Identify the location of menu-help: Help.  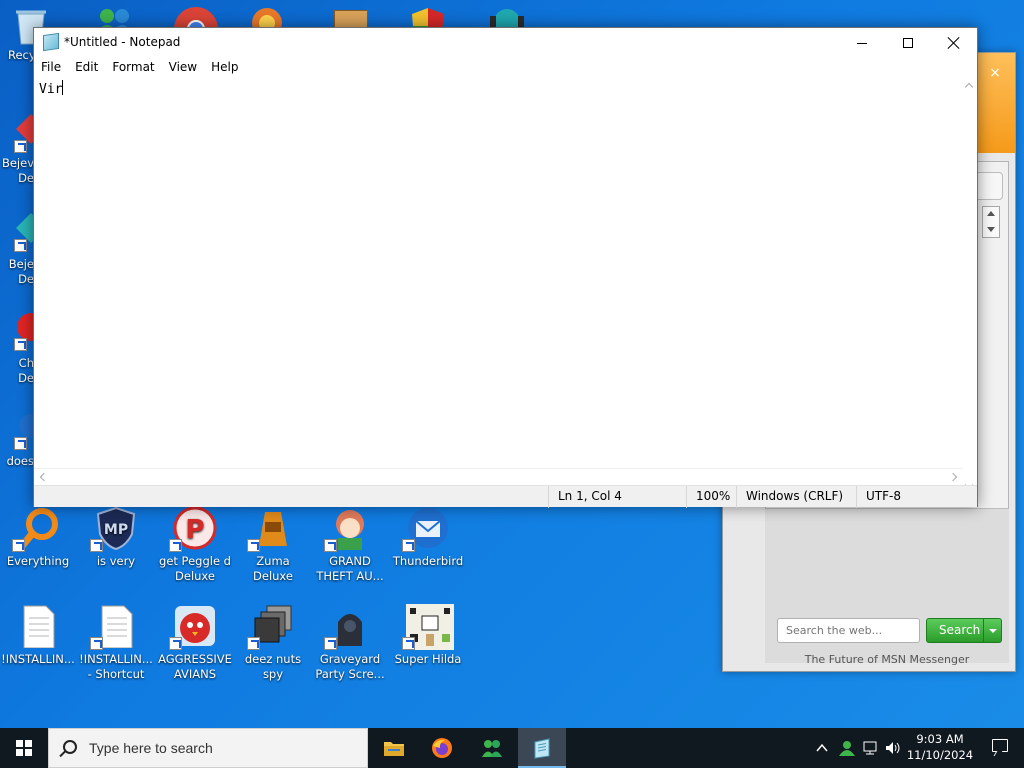
(224, 68).